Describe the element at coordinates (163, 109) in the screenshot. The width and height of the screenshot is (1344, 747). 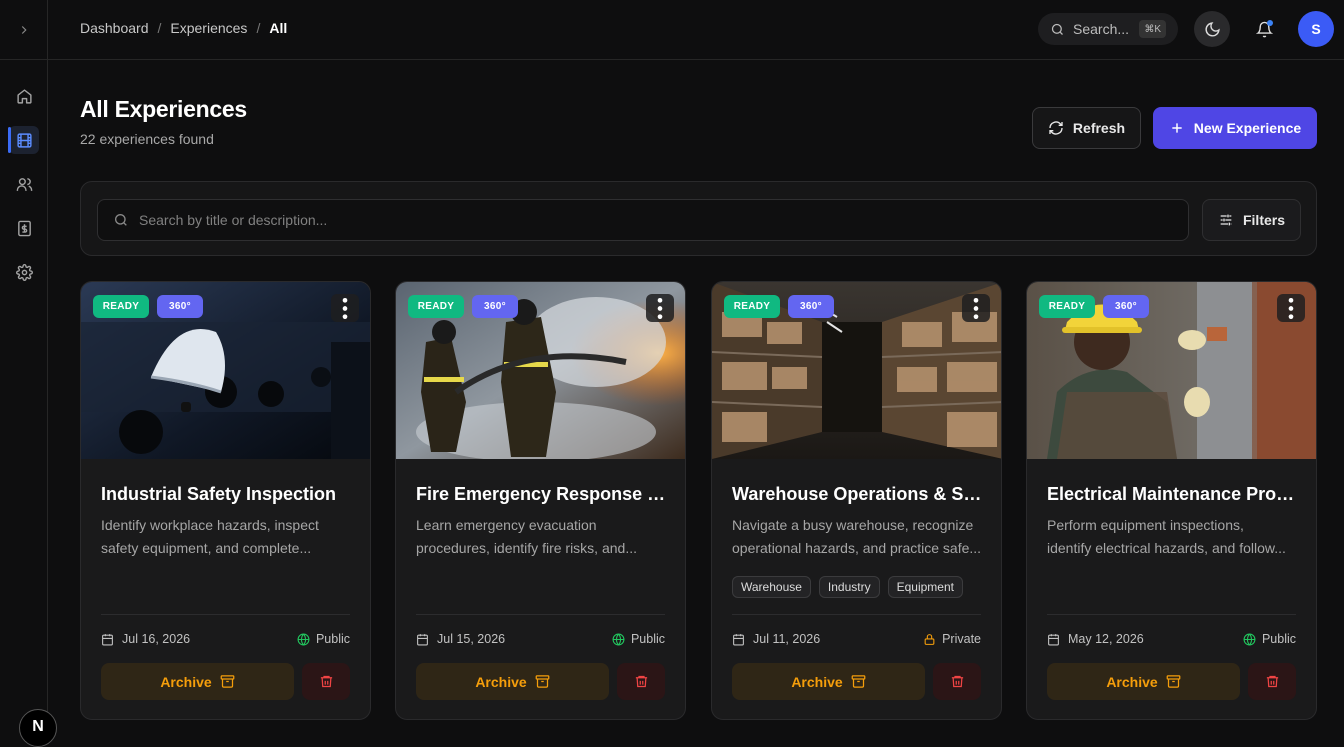
I see `page-title: All Experiences` at that location.